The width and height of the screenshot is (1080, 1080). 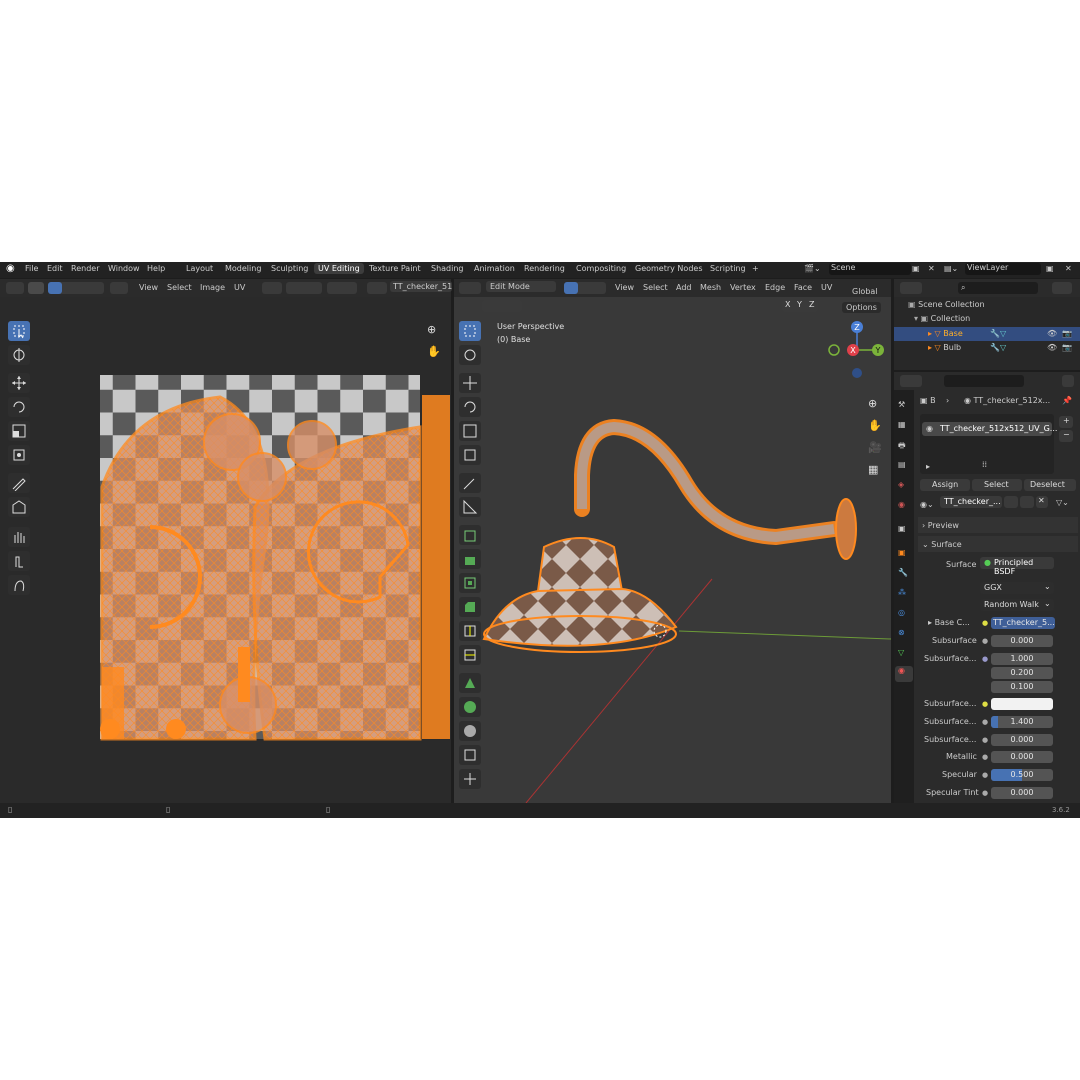 What do you see at coordinates (1022, 687) in the screenshot?
I see `subsurface-radius-z: 0.100` at bounding box center [1022, 687].